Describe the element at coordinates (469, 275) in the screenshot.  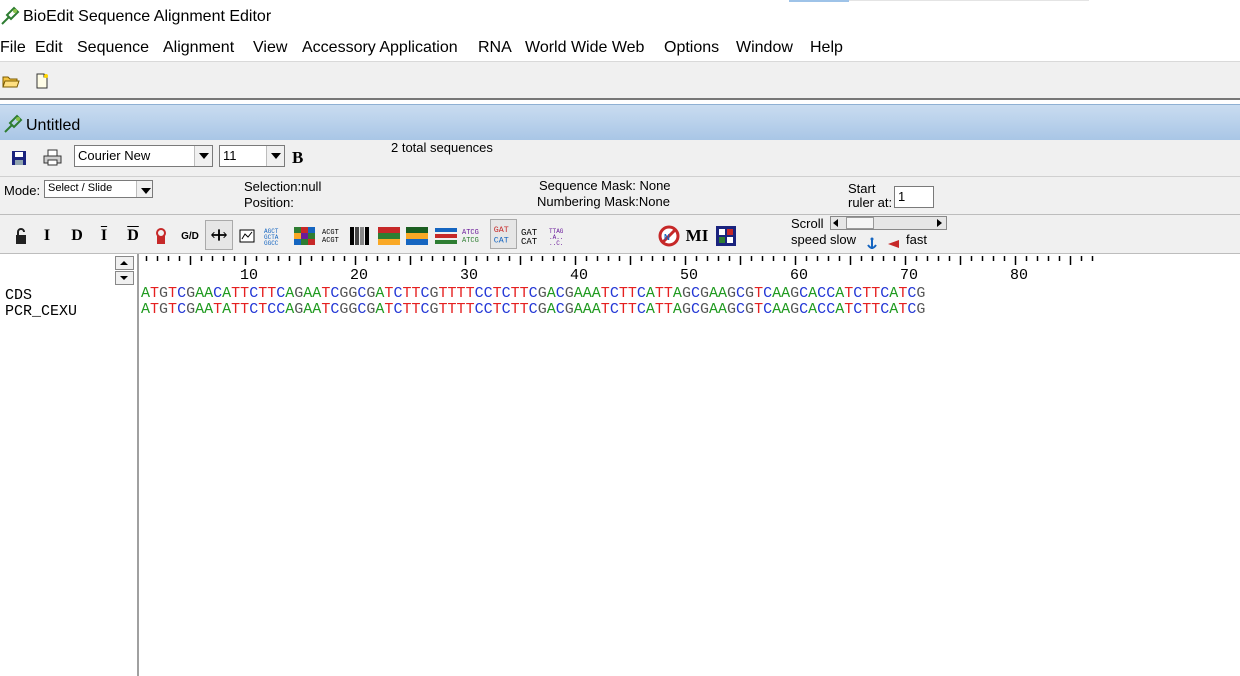
I see `ruler-number: 30` at that location.